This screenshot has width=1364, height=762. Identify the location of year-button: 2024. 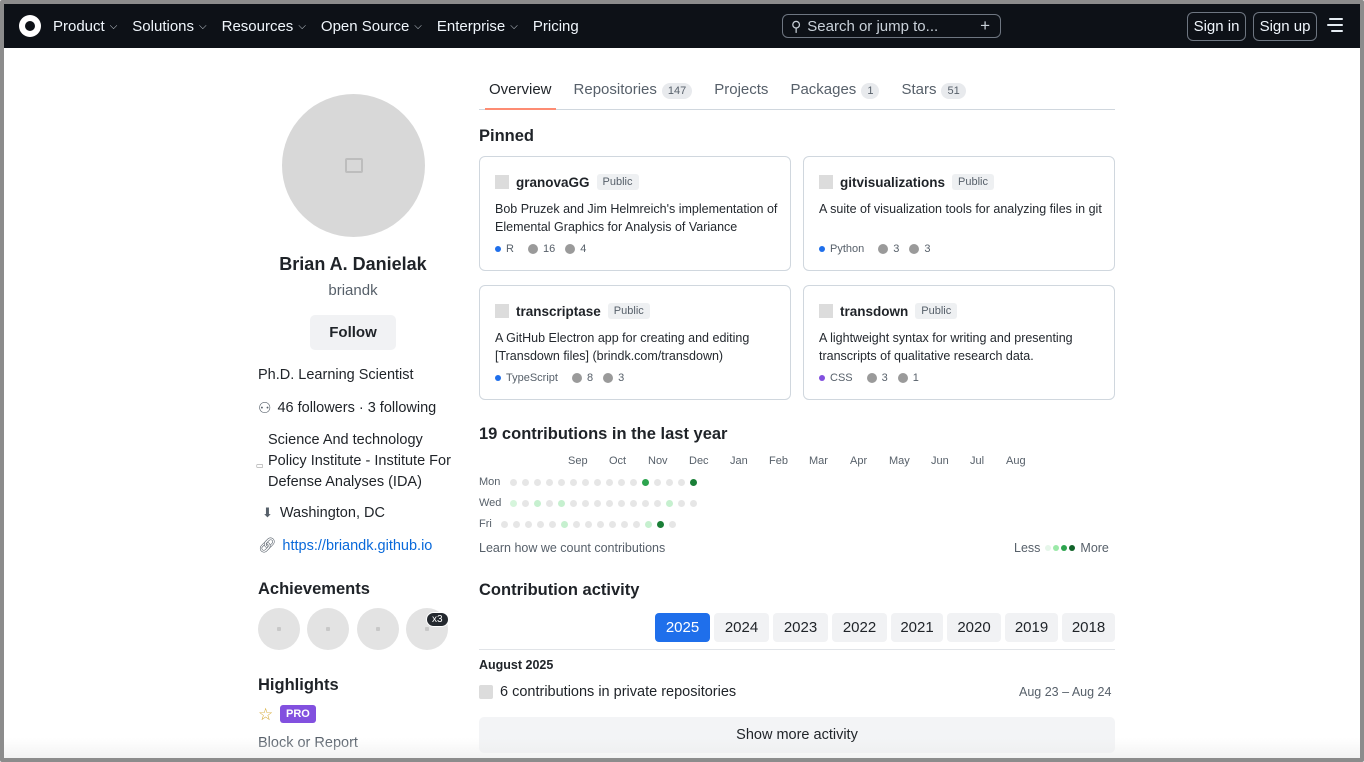
(741, 627).